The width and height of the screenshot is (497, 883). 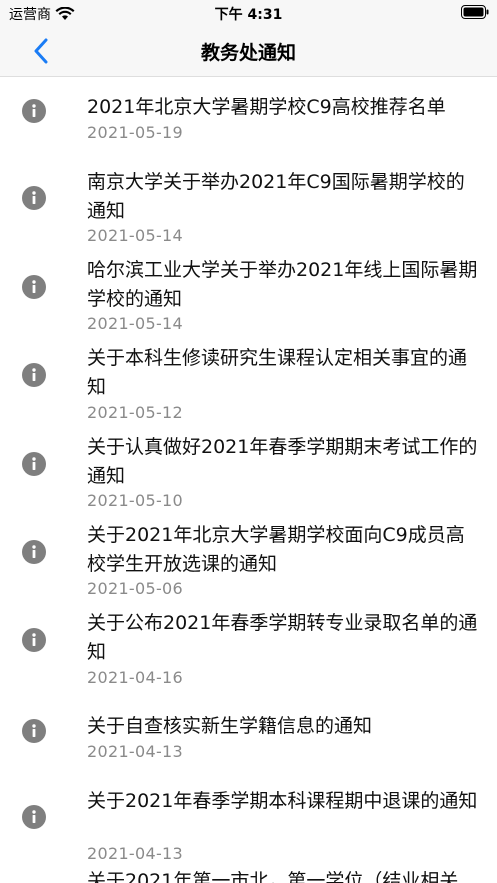 I want to click on notice-row: 南京大学关于举办2021年C9国际暑期学校的通知 2021-05-14, so click(x=248, y=209).